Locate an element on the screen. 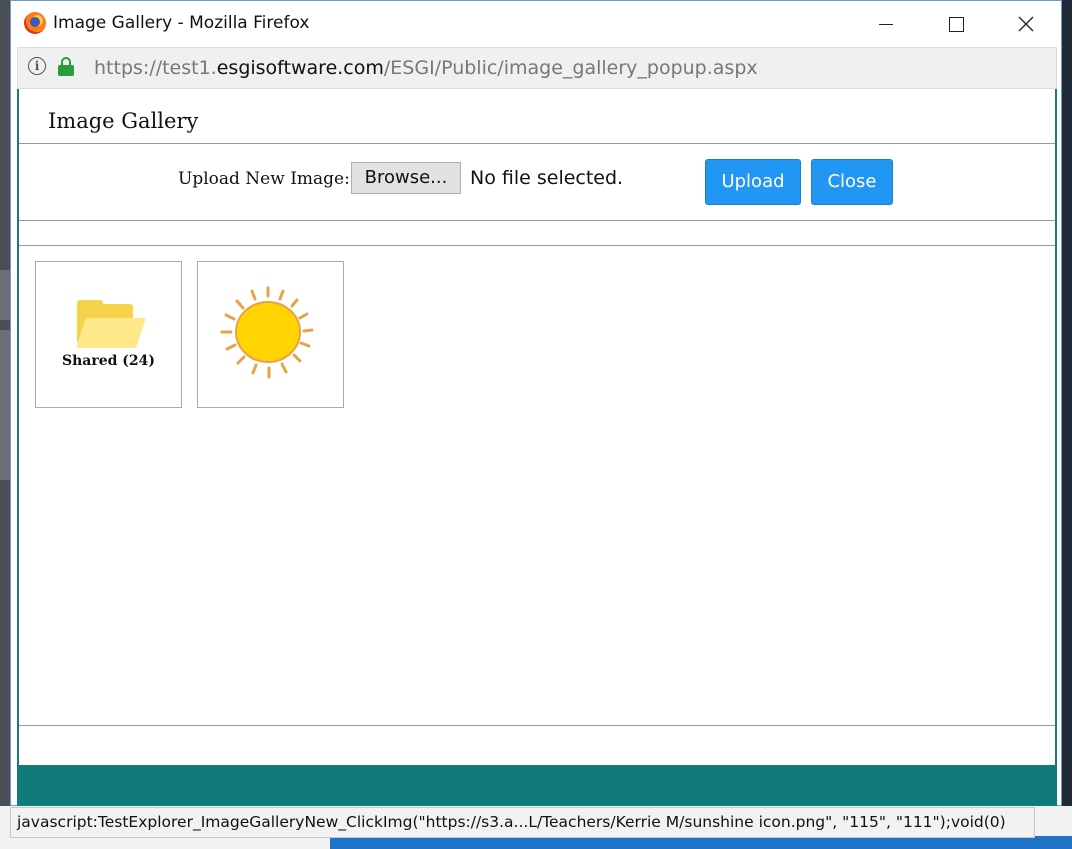 This screenshot has width=1072, height=849. maximize-icon is located at coordinates (956, 24).